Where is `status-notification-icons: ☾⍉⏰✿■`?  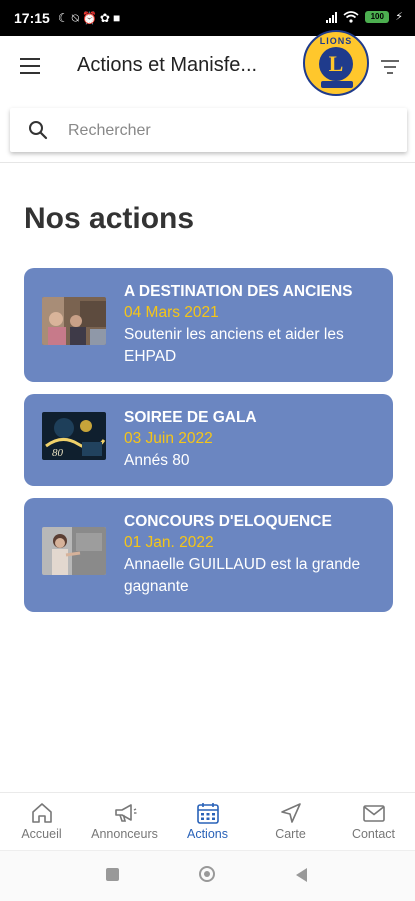 status-notification-icons: ☾⍉⏰✿■ is located at coordinates (90, 18).